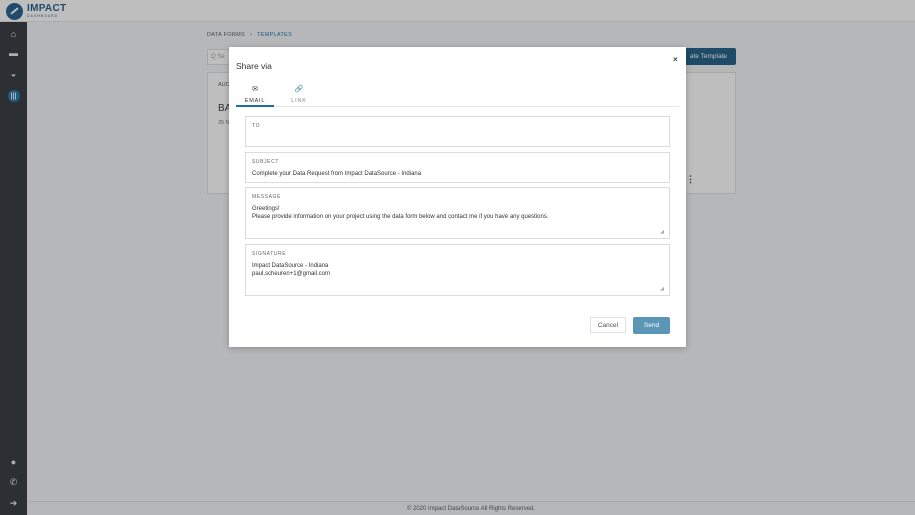 The height and width of the screenshot is (515, 915). Describe the element at coordinates (675, 59) in the screenshot. I see `close-icon: ×` at that location.